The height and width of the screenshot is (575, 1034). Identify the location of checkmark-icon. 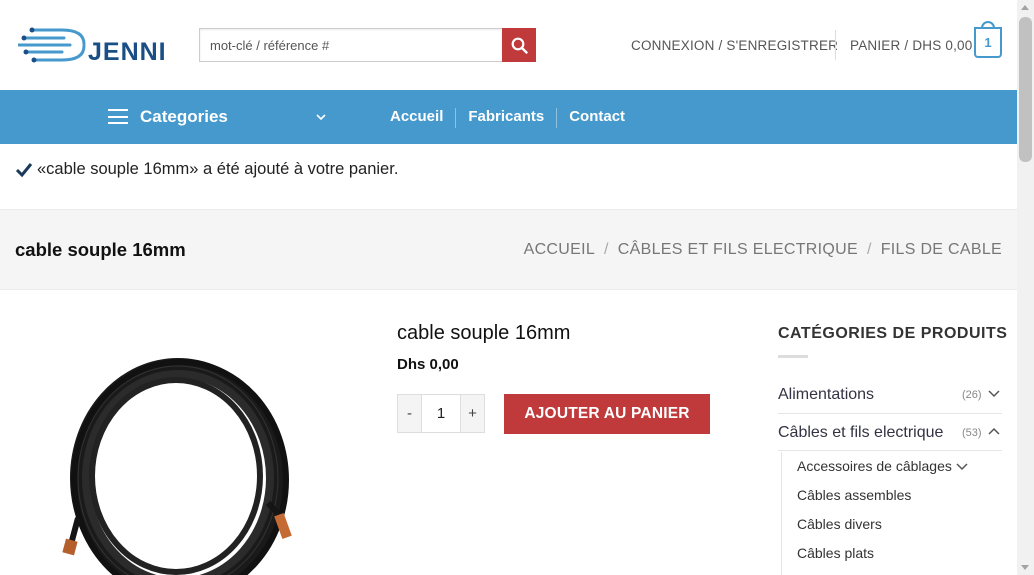
(24, 169).